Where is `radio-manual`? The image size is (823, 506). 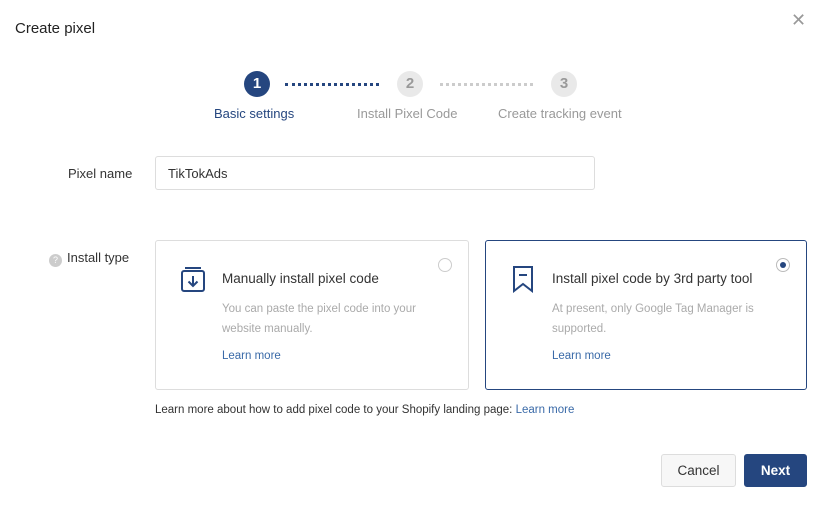 radio-manual is located at coordinates (445, 265).